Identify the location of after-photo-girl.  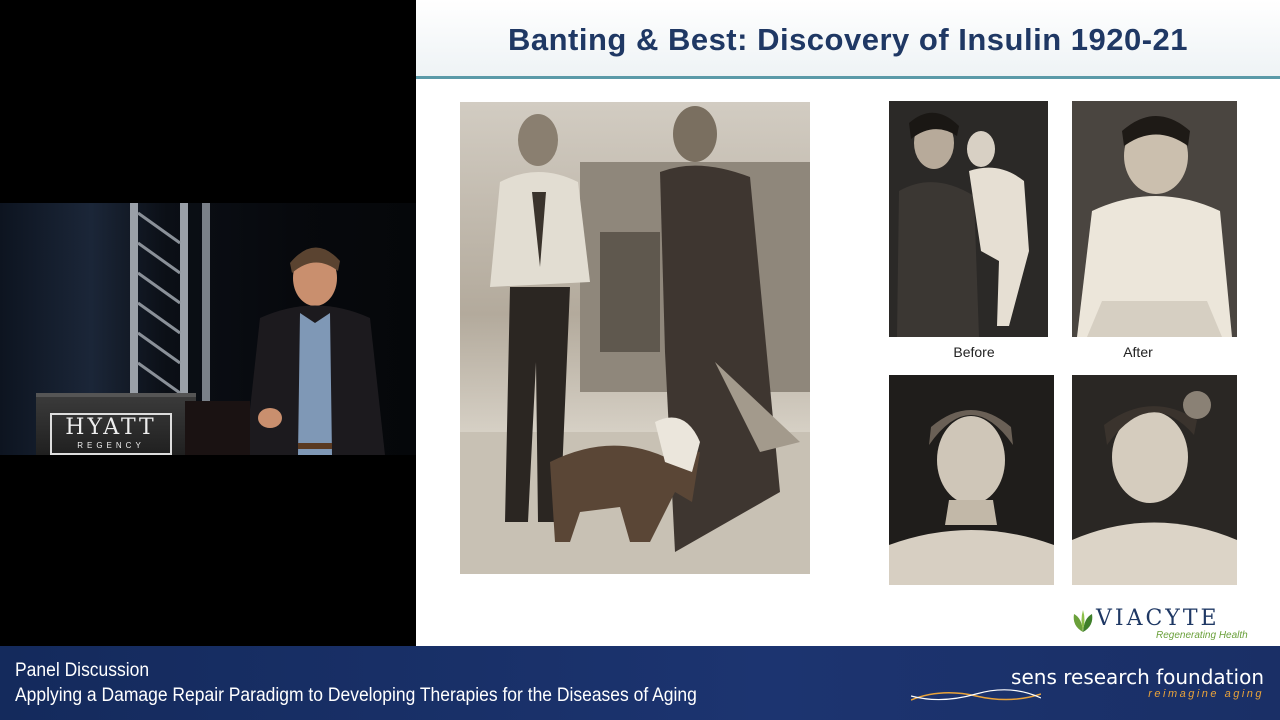
(1154, 480).